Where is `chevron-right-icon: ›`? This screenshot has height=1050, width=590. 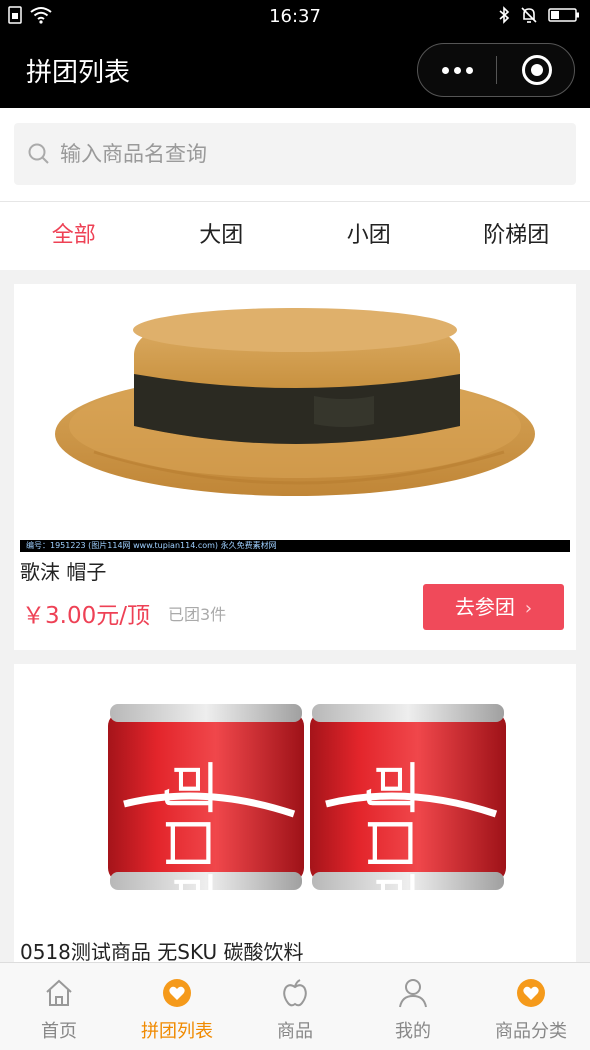 chevron-right-icon: › is located at coordinates (528, 608).